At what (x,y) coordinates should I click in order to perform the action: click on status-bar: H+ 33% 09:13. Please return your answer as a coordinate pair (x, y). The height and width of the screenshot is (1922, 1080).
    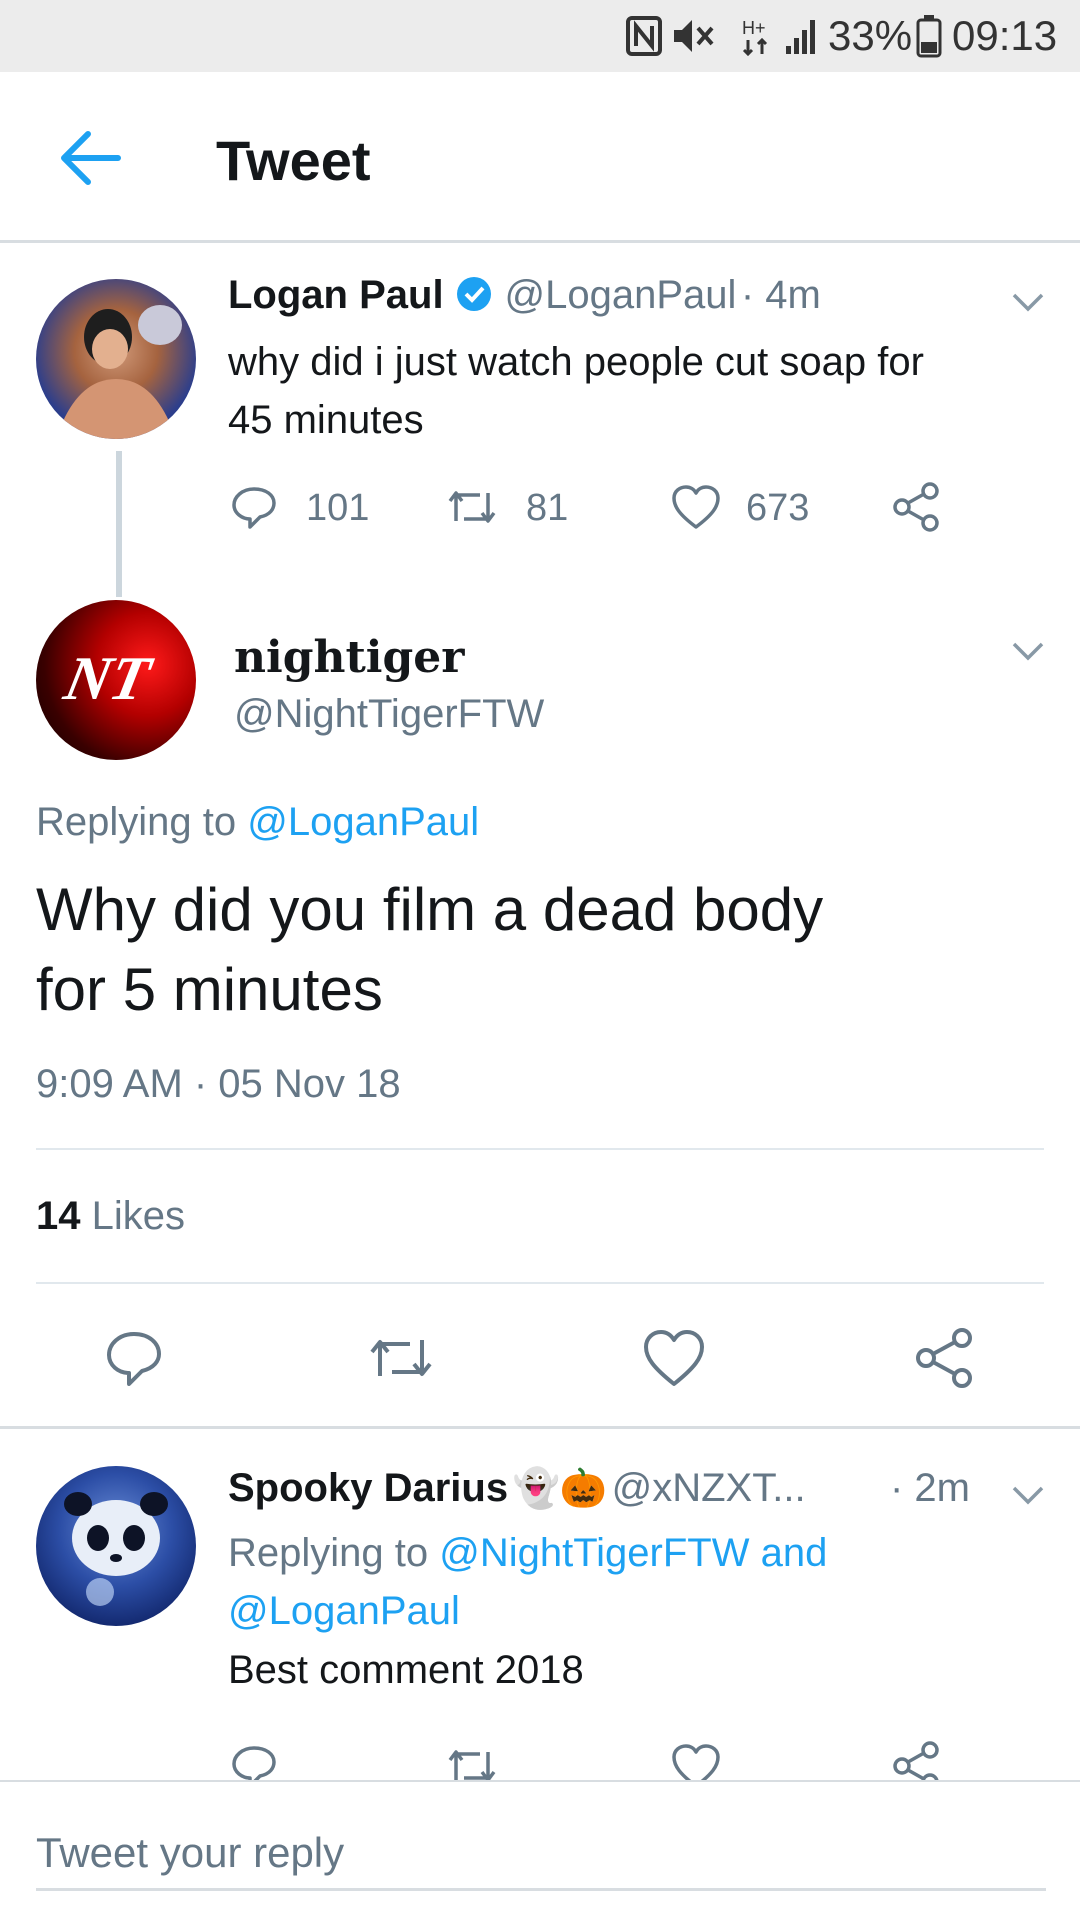
    Looking at the image, I should click on (540, 36).